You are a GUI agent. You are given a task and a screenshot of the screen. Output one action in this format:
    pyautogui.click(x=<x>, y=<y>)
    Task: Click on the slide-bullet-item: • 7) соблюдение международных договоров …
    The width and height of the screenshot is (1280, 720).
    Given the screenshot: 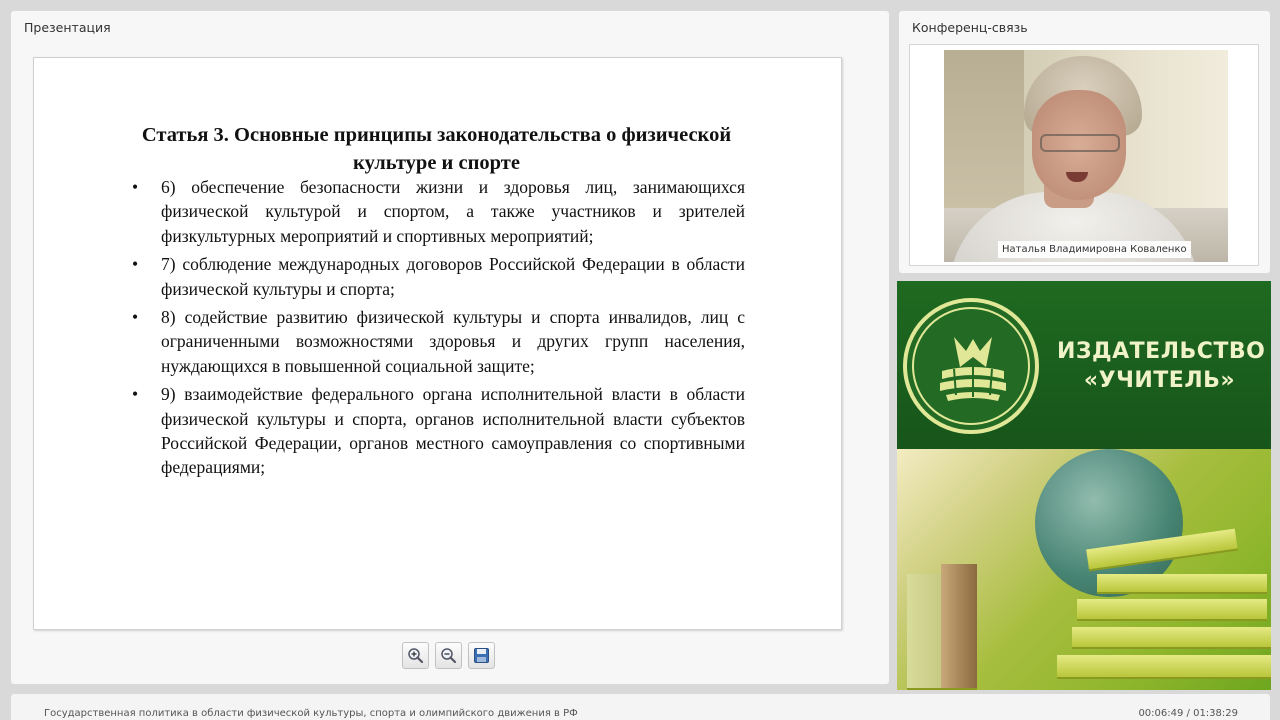 What is the action you would take?
    pyautogui.click(x=438, y=276)
    